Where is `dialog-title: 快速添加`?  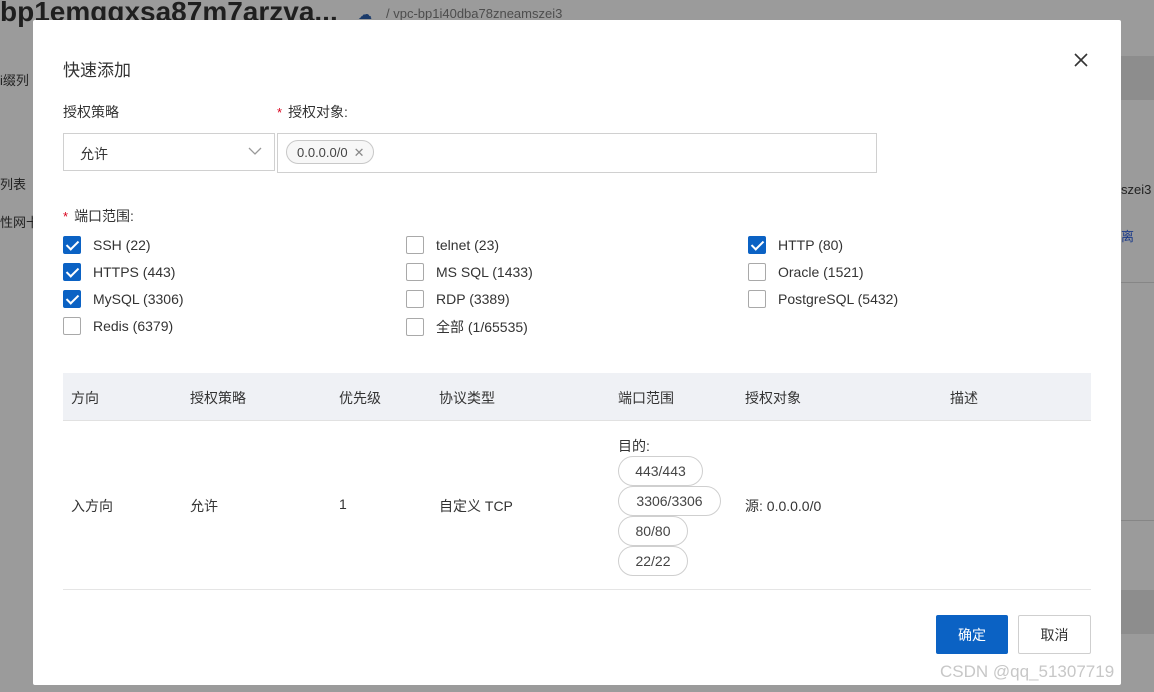 dialog-title: 快速添加 is located at coordinates (97, 70).